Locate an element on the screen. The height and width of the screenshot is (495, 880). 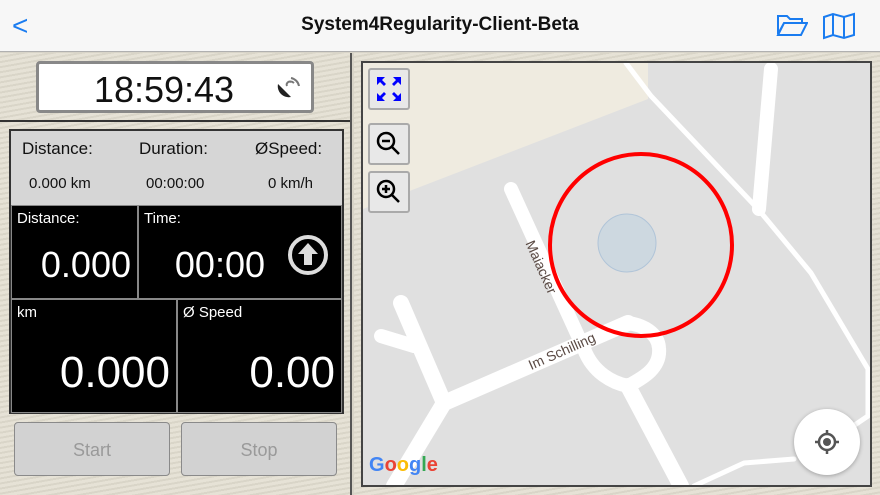
fullscreen-button is located at coordinates (389, 89).